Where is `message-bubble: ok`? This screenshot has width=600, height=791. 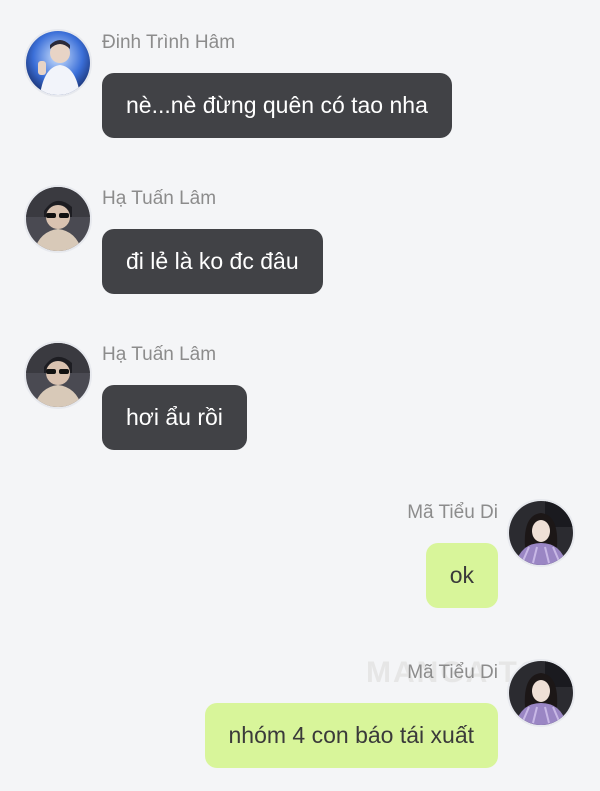
message-bubble: ok is located at coordinates (461, 575).